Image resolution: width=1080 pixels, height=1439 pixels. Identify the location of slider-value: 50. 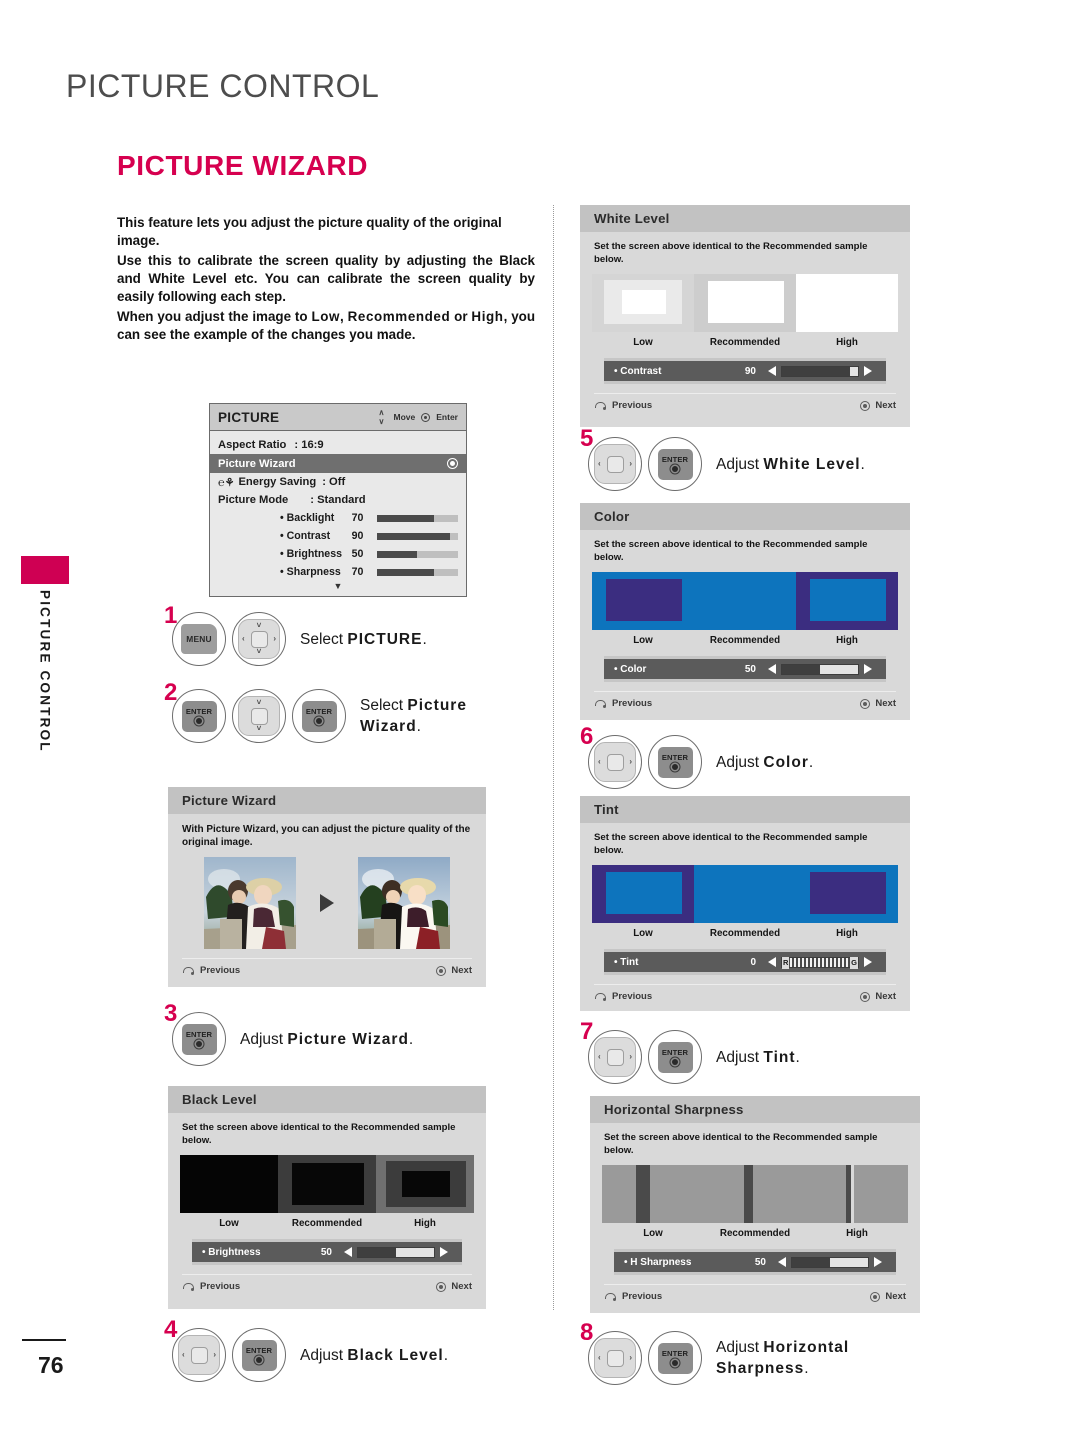
(760, 1262).